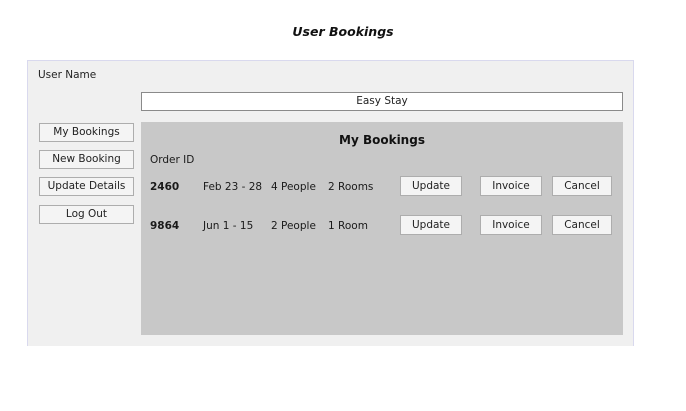  Describe the element at coordinates (86, 159) in the screenshot. I see `new-booking-button: New Booking` at that location.